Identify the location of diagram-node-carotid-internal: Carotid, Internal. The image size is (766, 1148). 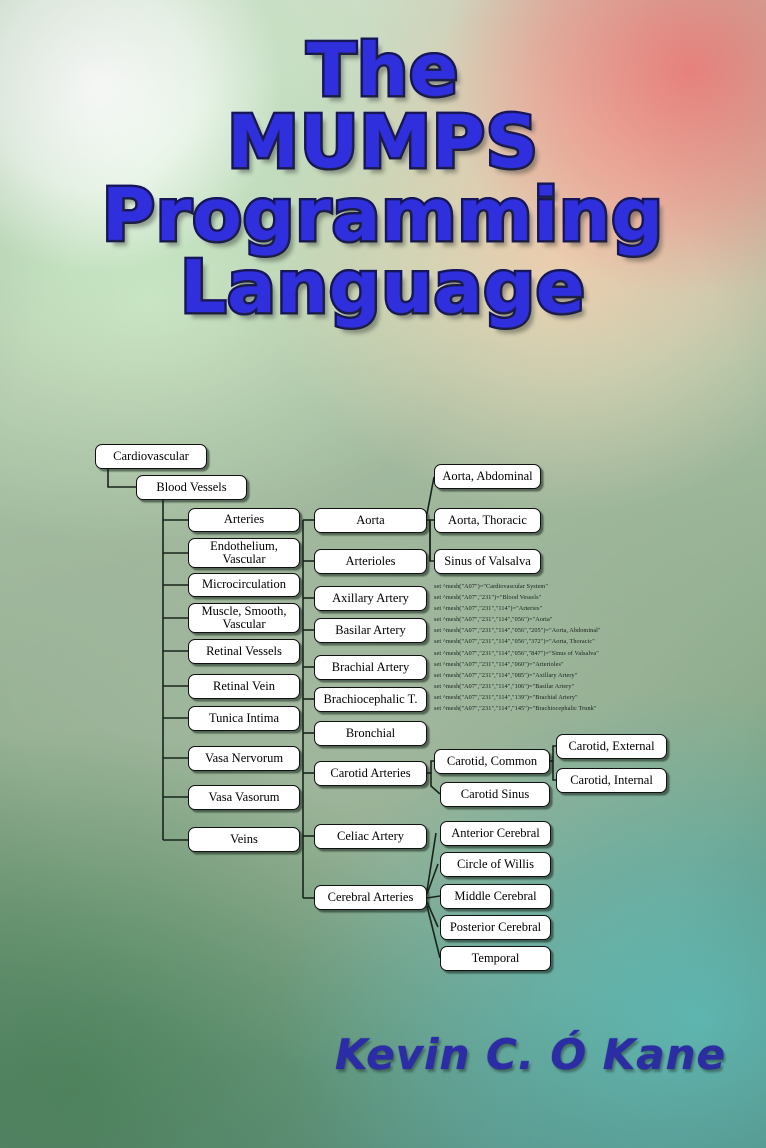
(611, 780).